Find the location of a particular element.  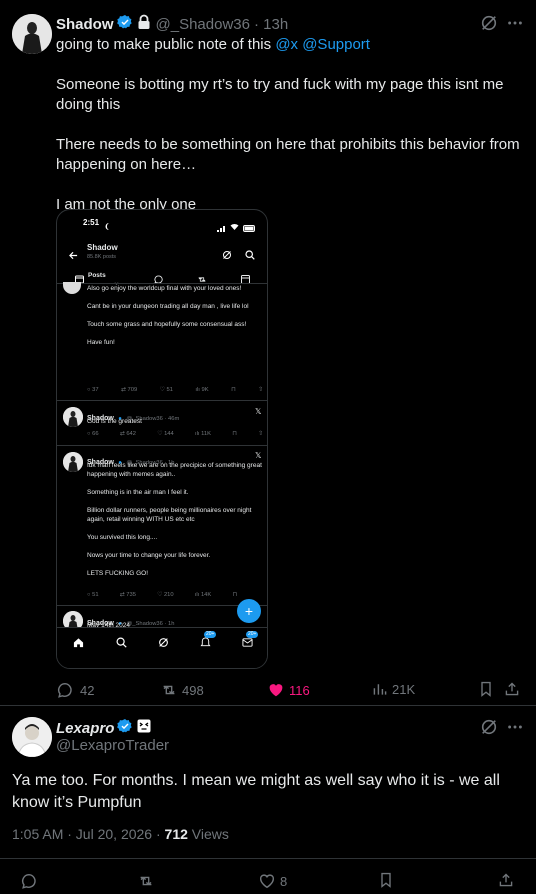

views-button: 21K is located at coordinates (393, 689).